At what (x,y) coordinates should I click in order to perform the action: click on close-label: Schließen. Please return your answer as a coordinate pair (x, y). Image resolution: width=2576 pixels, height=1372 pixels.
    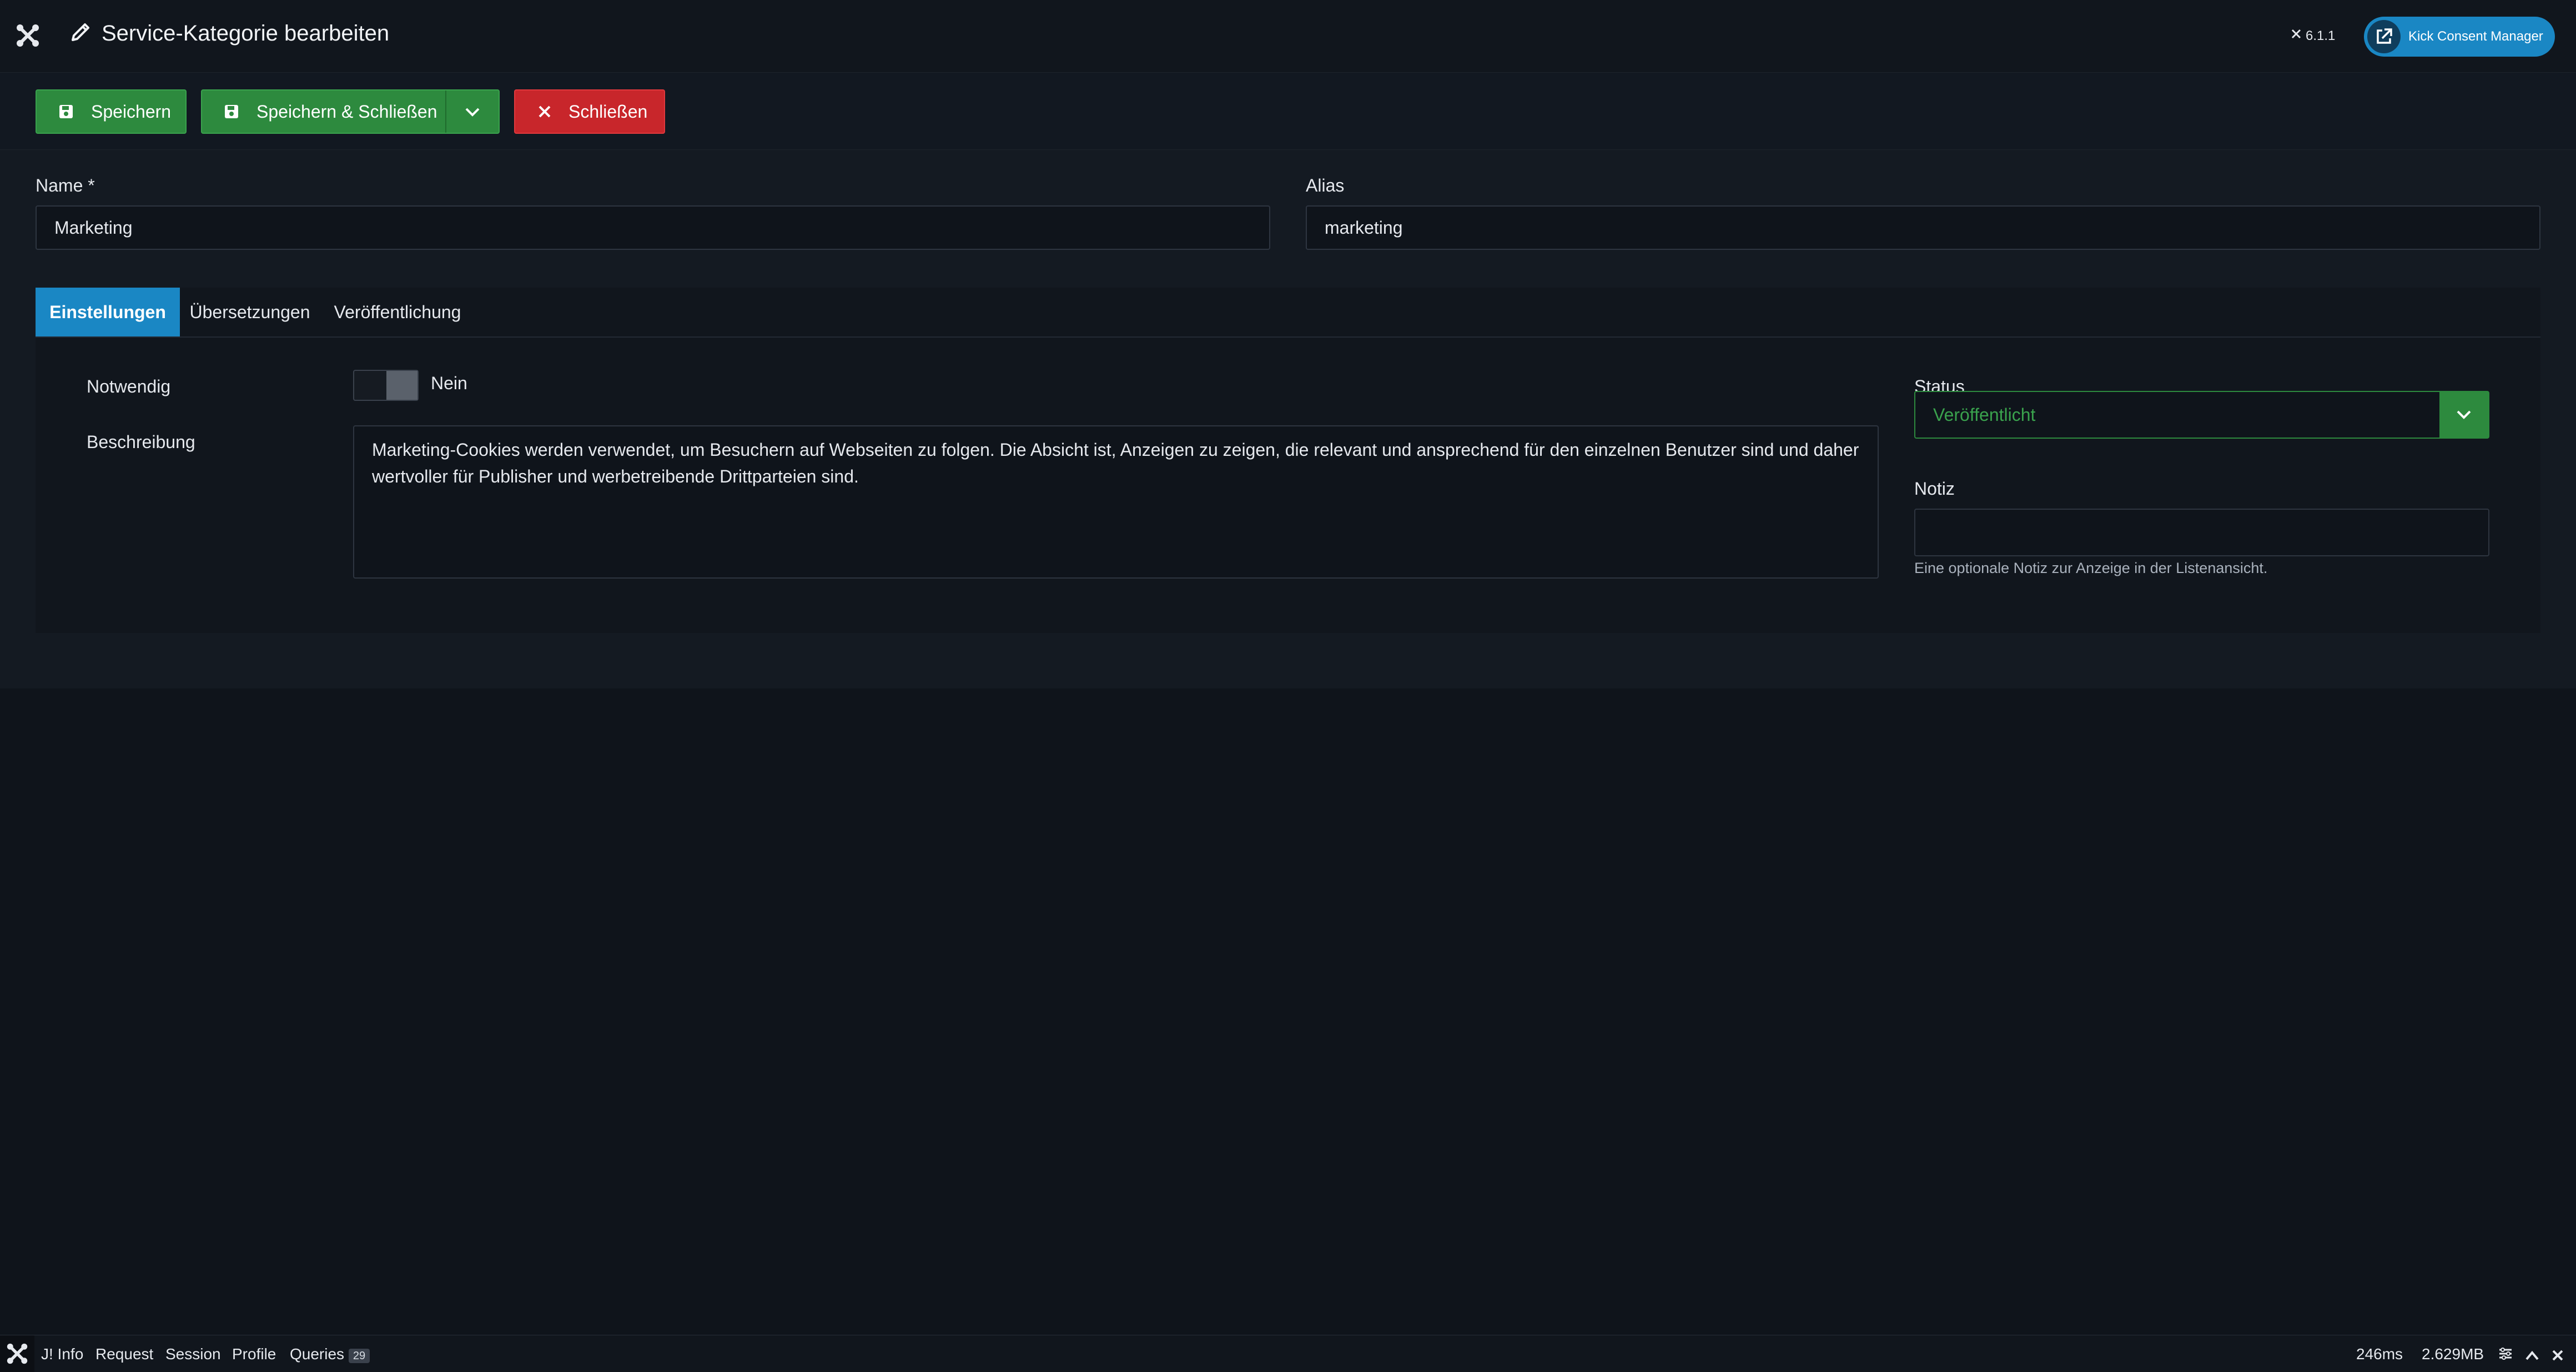
    Looking at the image, I should click on (608, 111).